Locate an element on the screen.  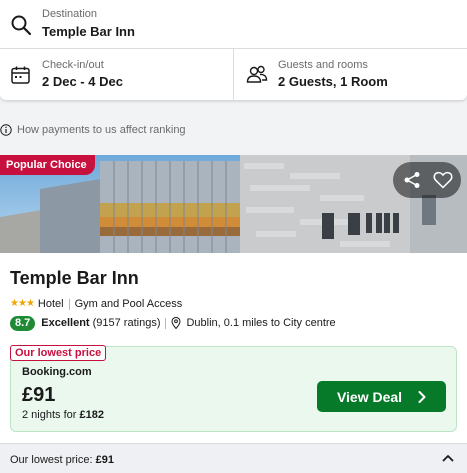
guests-icon is located at coordinates (257, 74).